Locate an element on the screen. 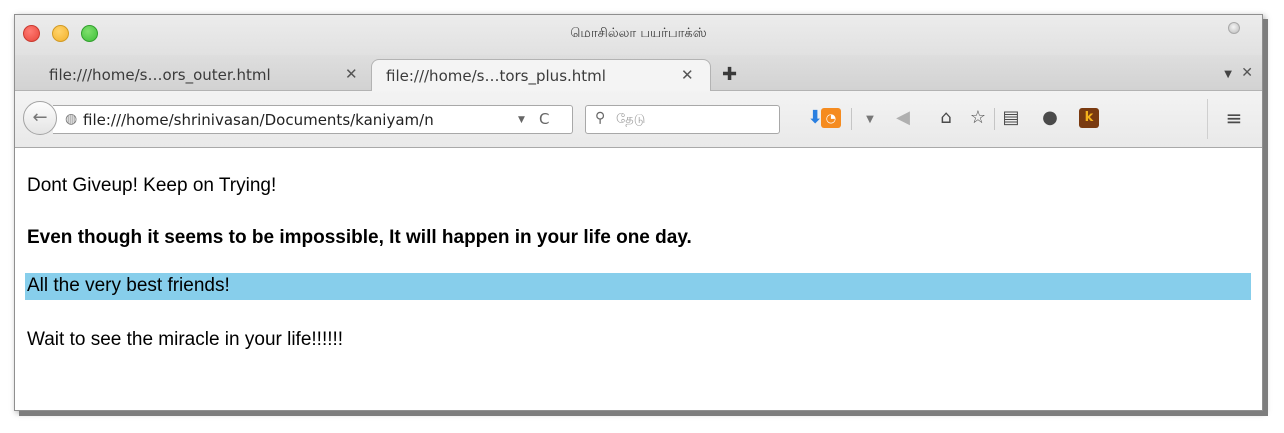 The width and height of the screenshot is (1284, 433). back-button: ← is located at coordinates (40, 118).